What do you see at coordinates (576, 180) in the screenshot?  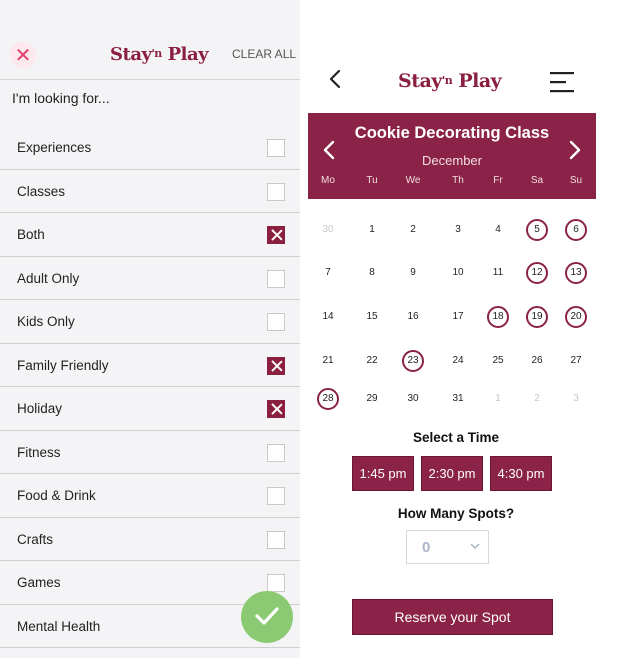 I see `weekday-label: Su` at bounding box center [576, 180].